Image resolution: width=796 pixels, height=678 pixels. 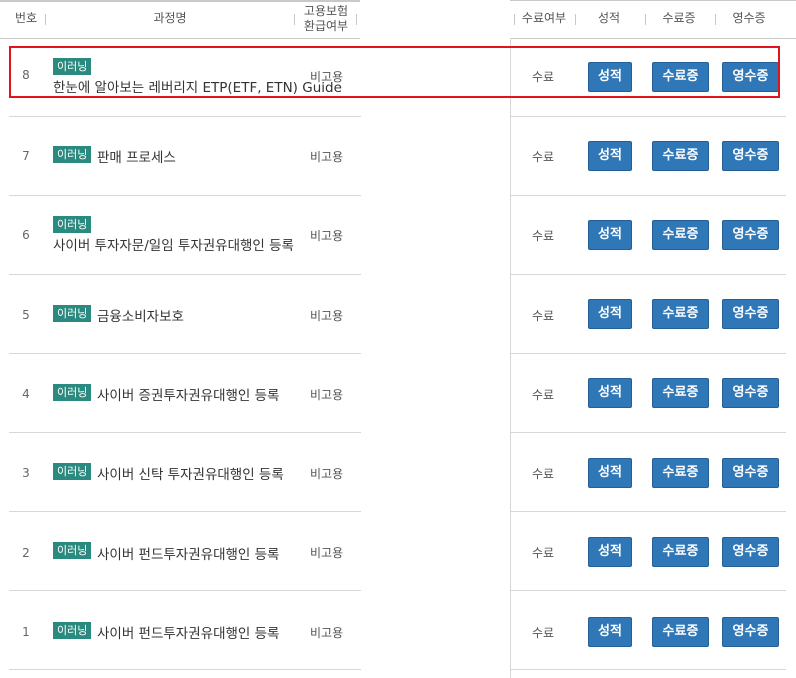 What do you see at coordinates (749, 18) in the screenshot?
I see `header-receipt: 영수증` at bounding box center [749, 18].